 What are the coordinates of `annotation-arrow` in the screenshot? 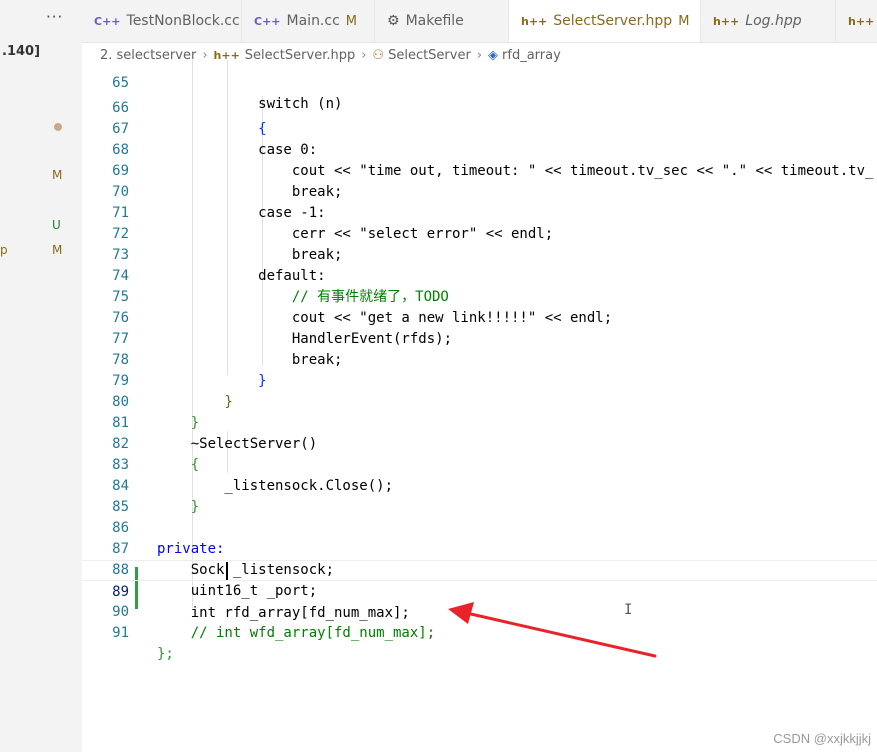 It's located at (552, 630).